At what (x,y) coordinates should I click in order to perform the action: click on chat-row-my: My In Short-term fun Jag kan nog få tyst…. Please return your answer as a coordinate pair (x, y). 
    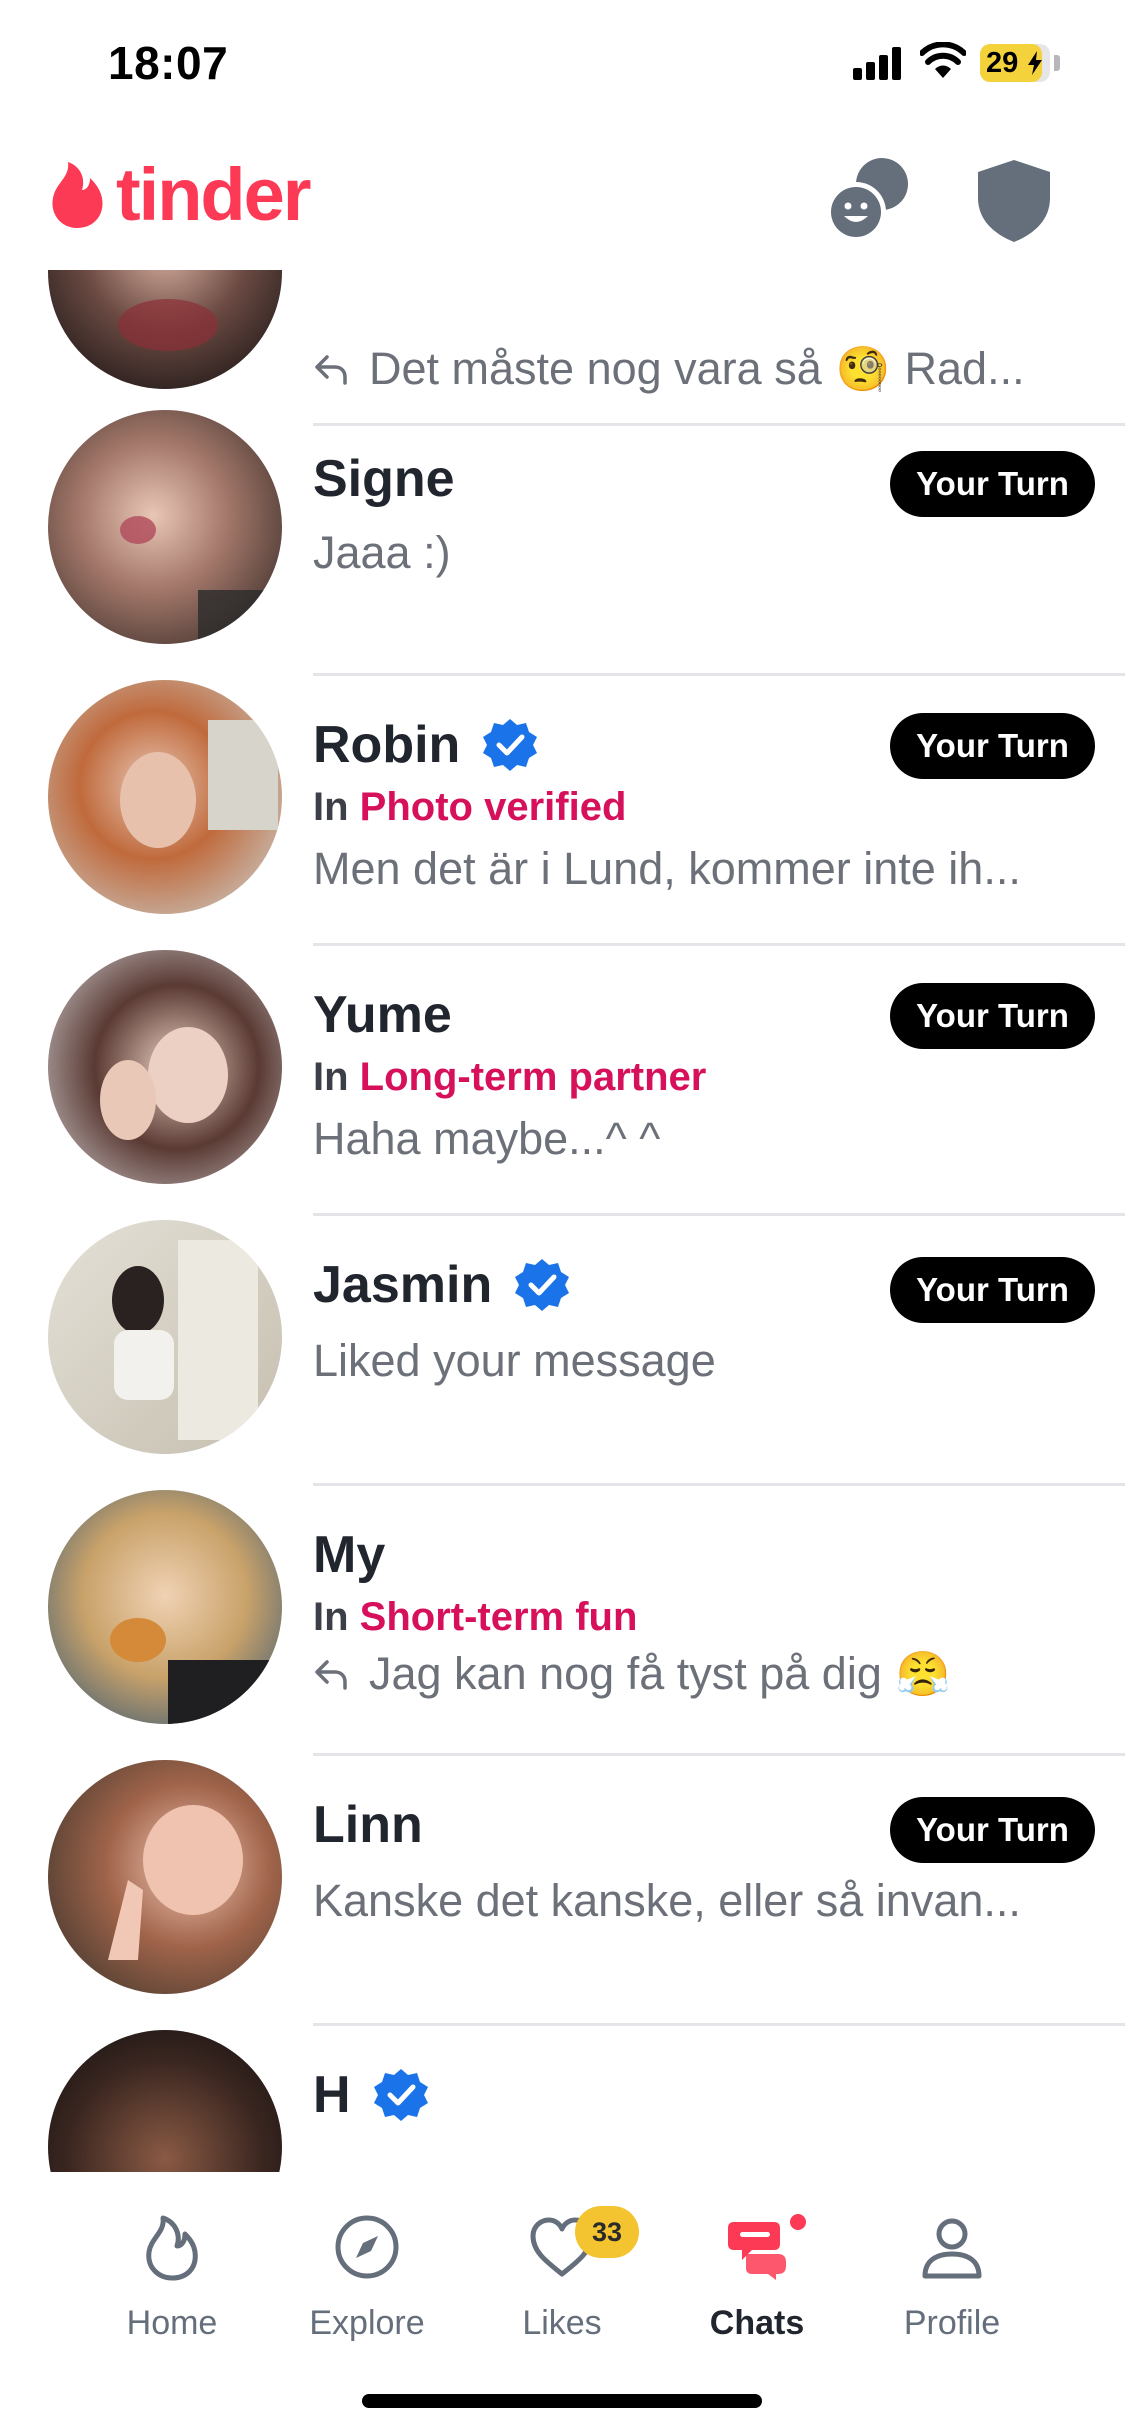
    Looking at the image, I should click on (562, 1620).